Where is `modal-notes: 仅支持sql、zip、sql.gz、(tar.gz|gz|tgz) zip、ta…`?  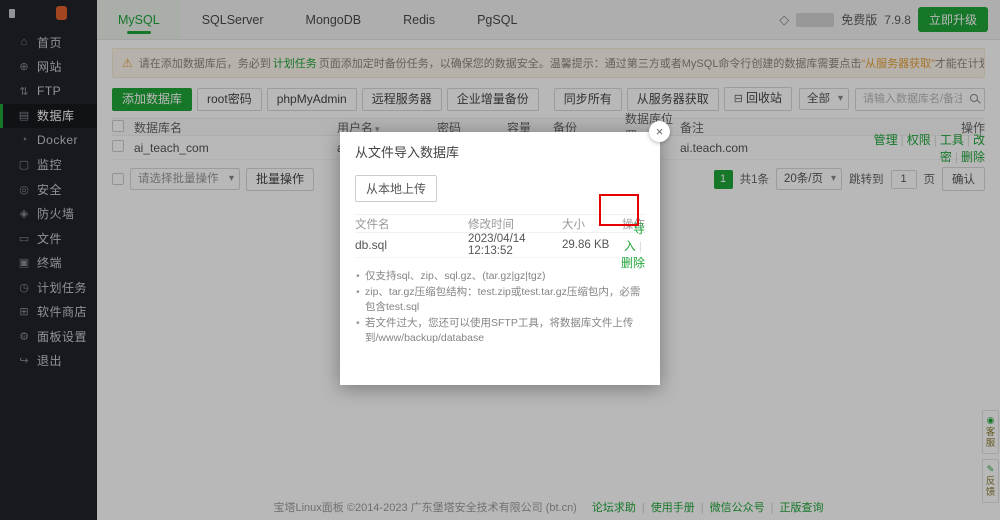
modal-notes: 仅支持sql、zip、sql.gz、(tar.gz|gz|tgz) zip、ta… is located at coordinates (500, 308).